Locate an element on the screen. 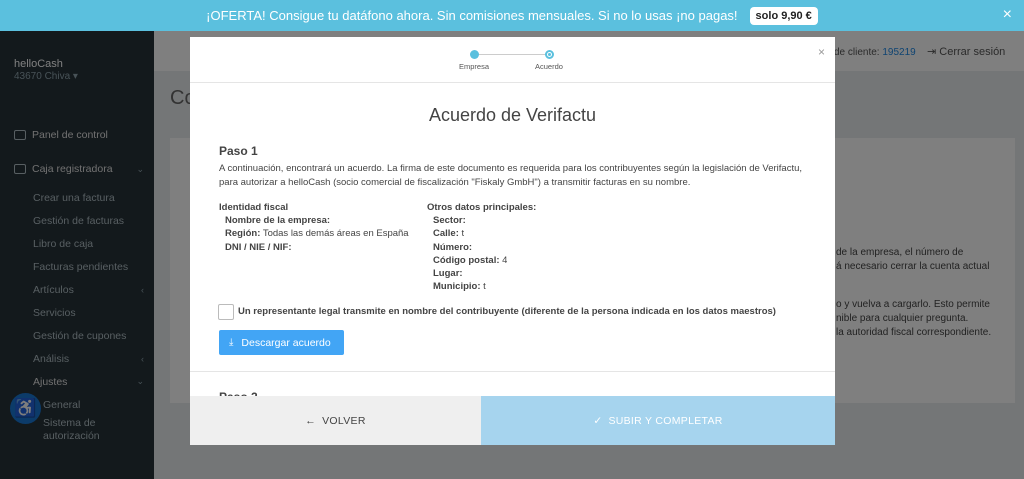 Image resolution: width=1024 pixels, height=479 pixels. postal-label: Código postal: is located at coordinates (466, 260).